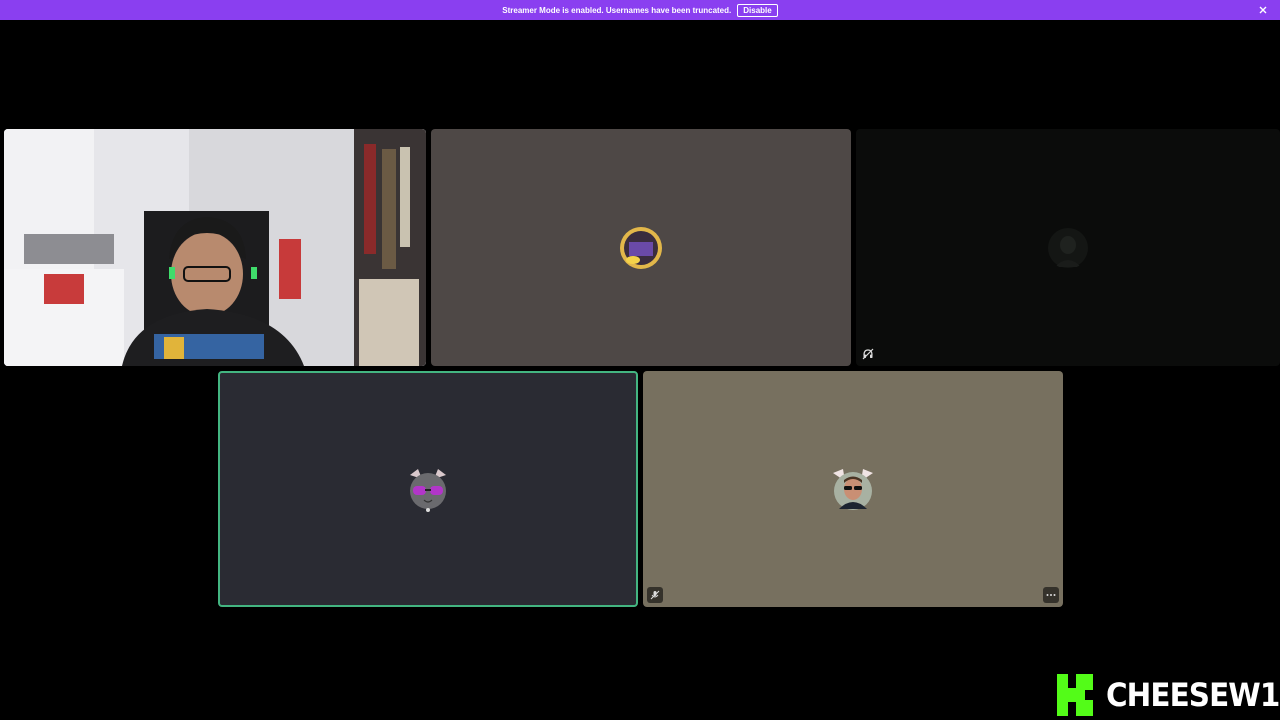 This screenshot has height=720, width=1280. What do you see at coordinates (1075, 695) in the screenshot?
I see `kick-logo` at bounding box center [1075, 695].